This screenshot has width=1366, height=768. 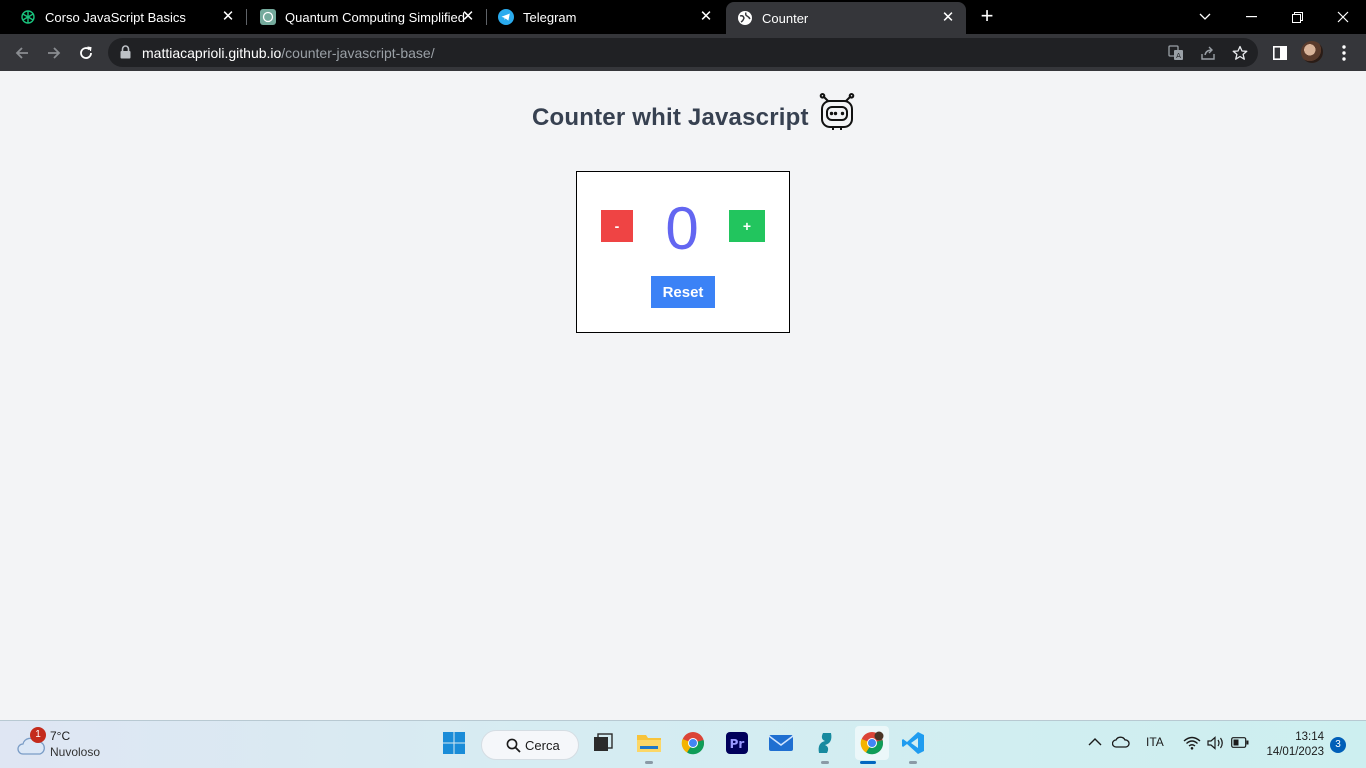 I want to click on reset-button: Reset, so click(x=683, y=292).